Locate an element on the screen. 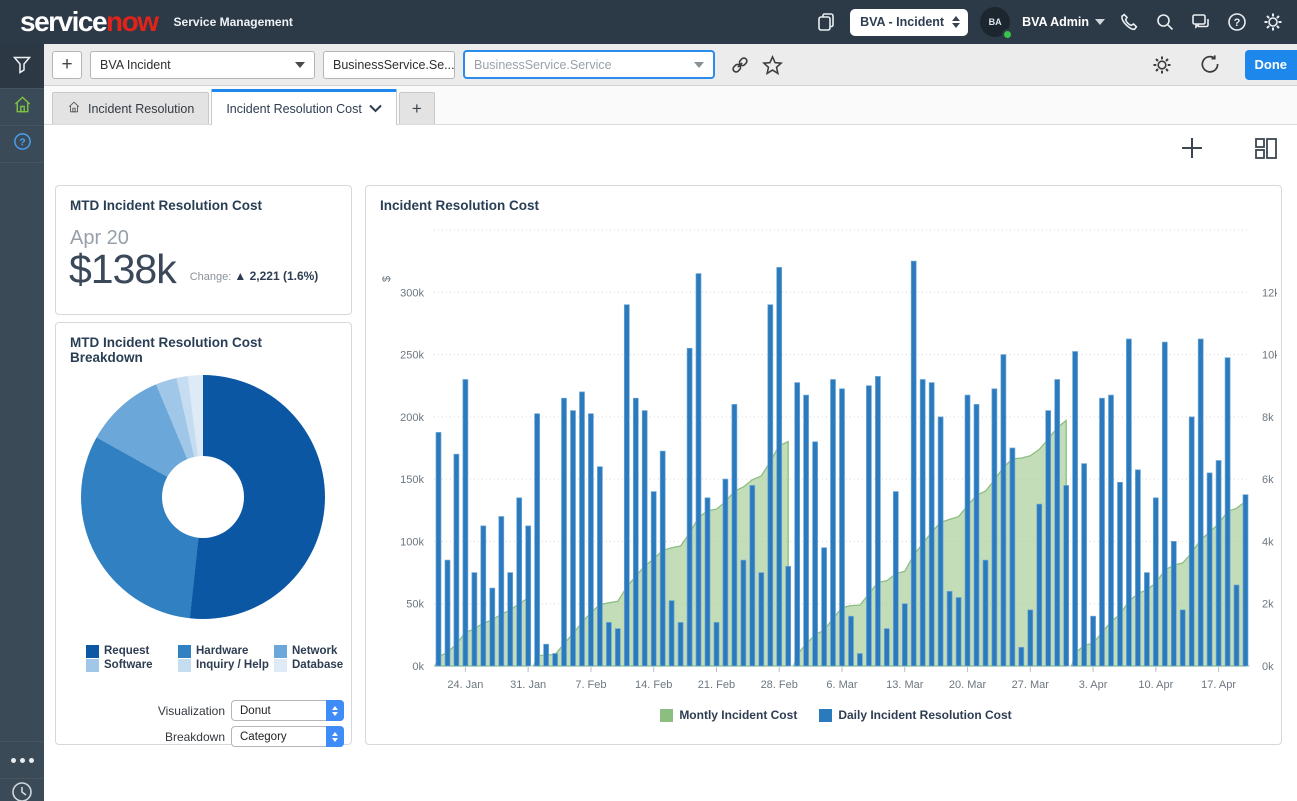 This screenshot has height=801, width=1297. star-icon is located at coordinates (772, 65).